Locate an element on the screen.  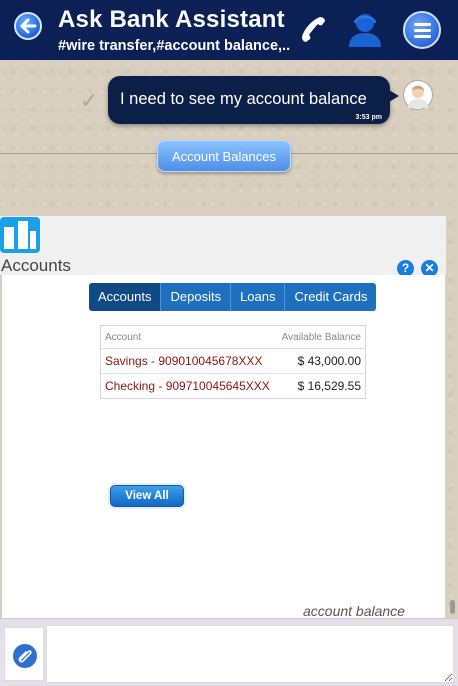
menu-button is located at coordinates (422, 30).